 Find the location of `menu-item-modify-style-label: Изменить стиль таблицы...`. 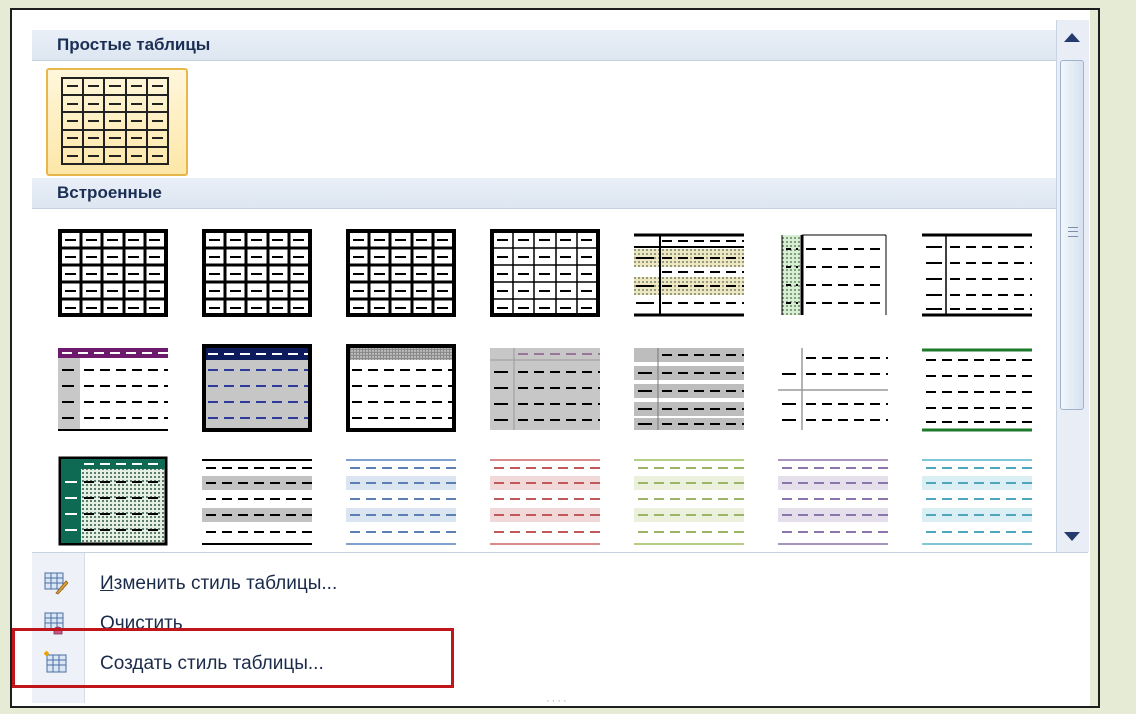

menu-item-modify-style-label: Изменить стиль таблицы... is located at coordinates (218, 584).